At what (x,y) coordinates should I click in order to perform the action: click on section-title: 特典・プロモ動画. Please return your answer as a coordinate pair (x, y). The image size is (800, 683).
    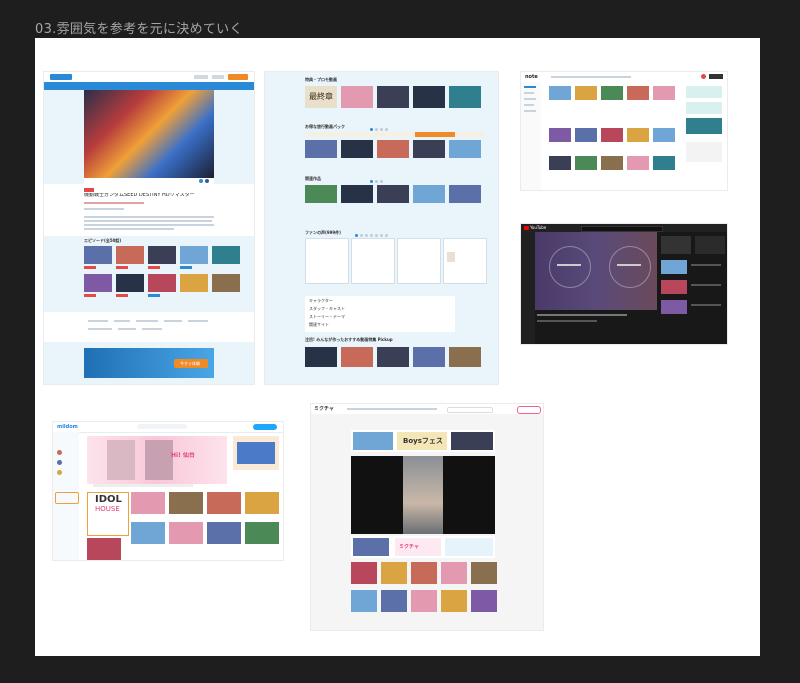
    Looking at the image, I should click on (321, 79).